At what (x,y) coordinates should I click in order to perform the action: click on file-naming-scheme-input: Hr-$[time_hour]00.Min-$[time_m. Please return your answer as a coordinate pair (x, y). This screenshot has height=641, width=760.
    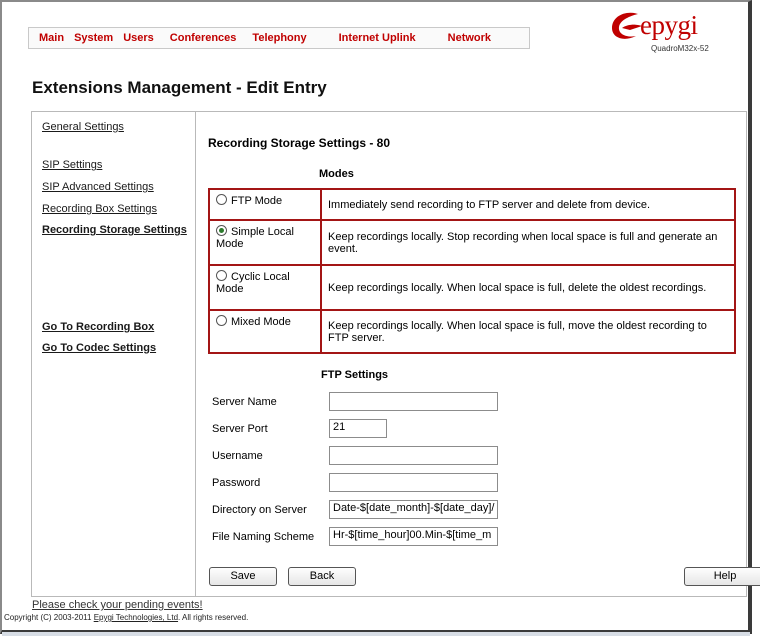
    Looking at the image, I should click on (413, 536).